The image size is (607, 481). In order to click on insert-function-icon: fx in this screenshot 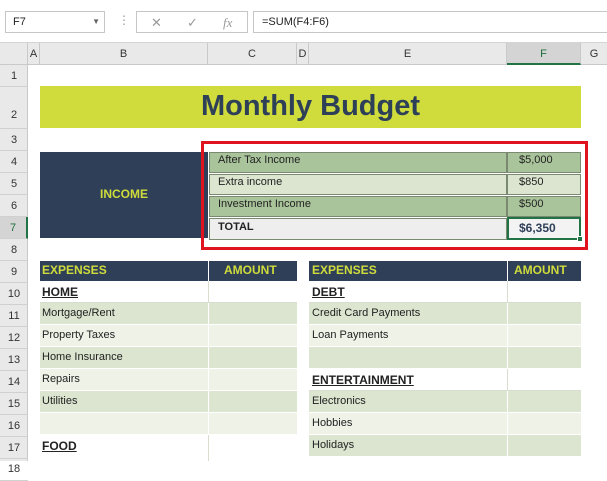, I will do `click(227, 23)`.